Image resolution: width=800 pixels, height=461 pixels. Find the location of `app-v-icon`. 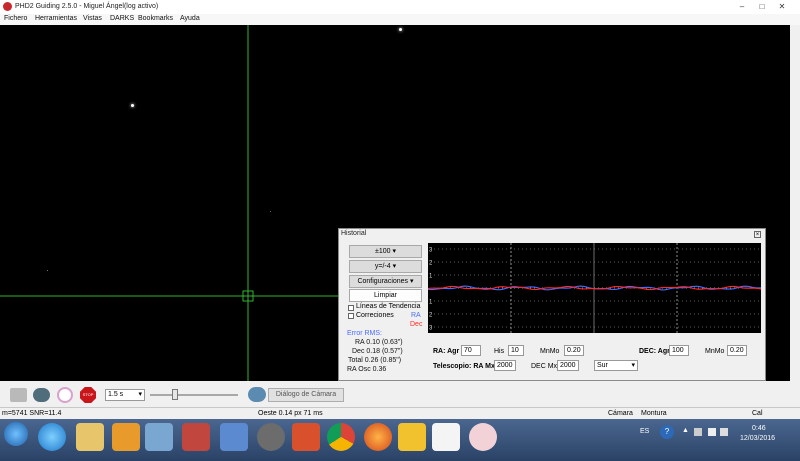

app-v-icon is located at coordinates (412, 437).